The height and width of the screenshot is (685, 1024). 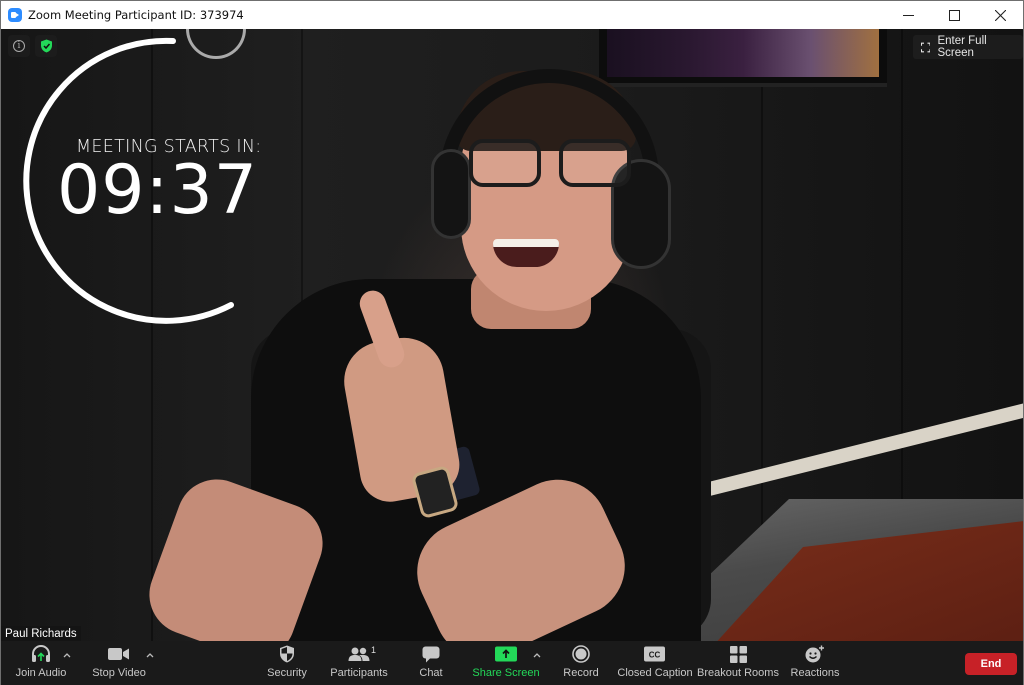 I want to click on reactions-smiley-icon, so click(x=814, y=654).